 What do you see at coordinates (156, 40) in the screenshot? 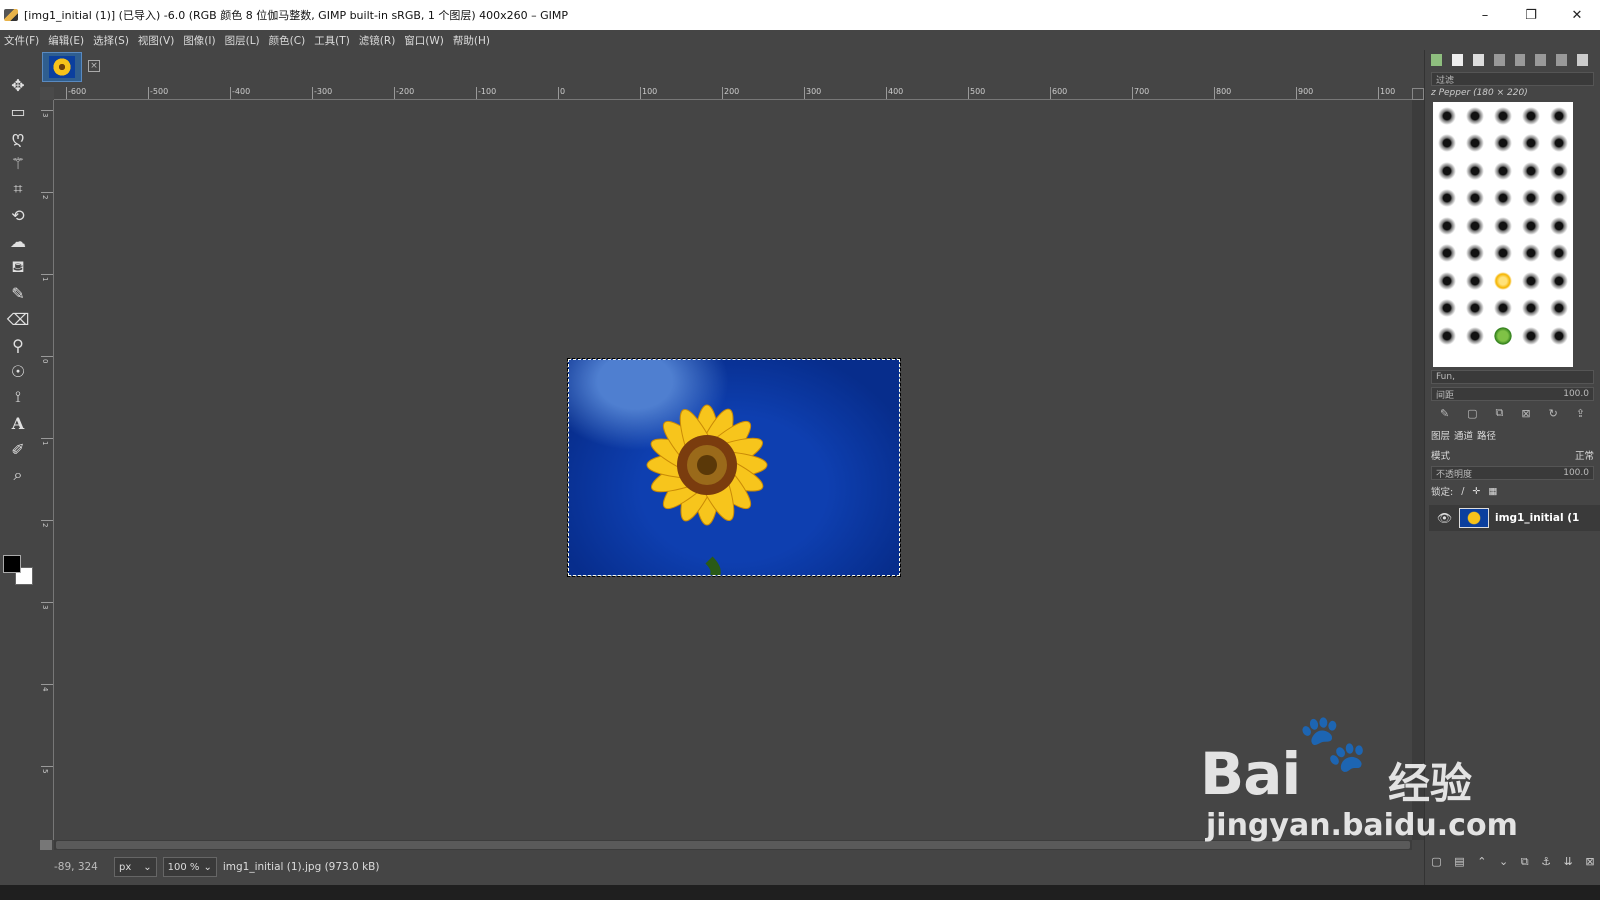
I see `menu-view: 视图(V)` at bounding box center [156, 40].